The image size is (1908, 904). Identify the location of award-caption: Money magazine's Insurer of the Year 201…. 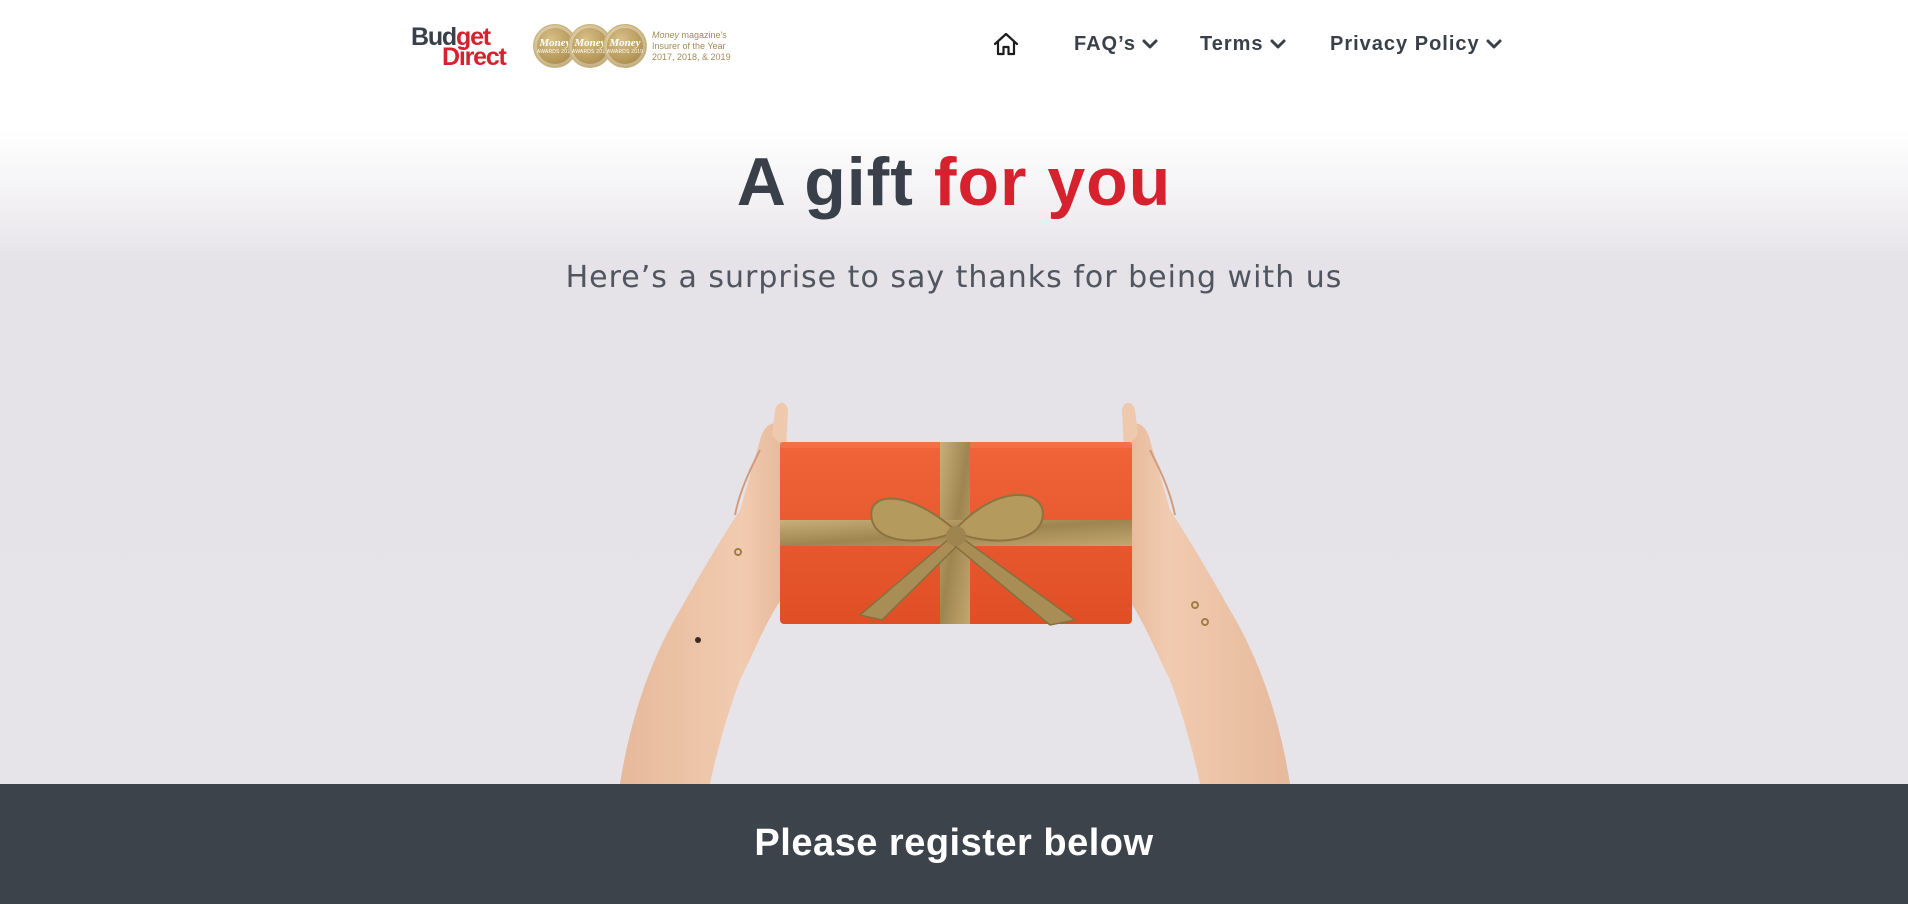
(691, 46).